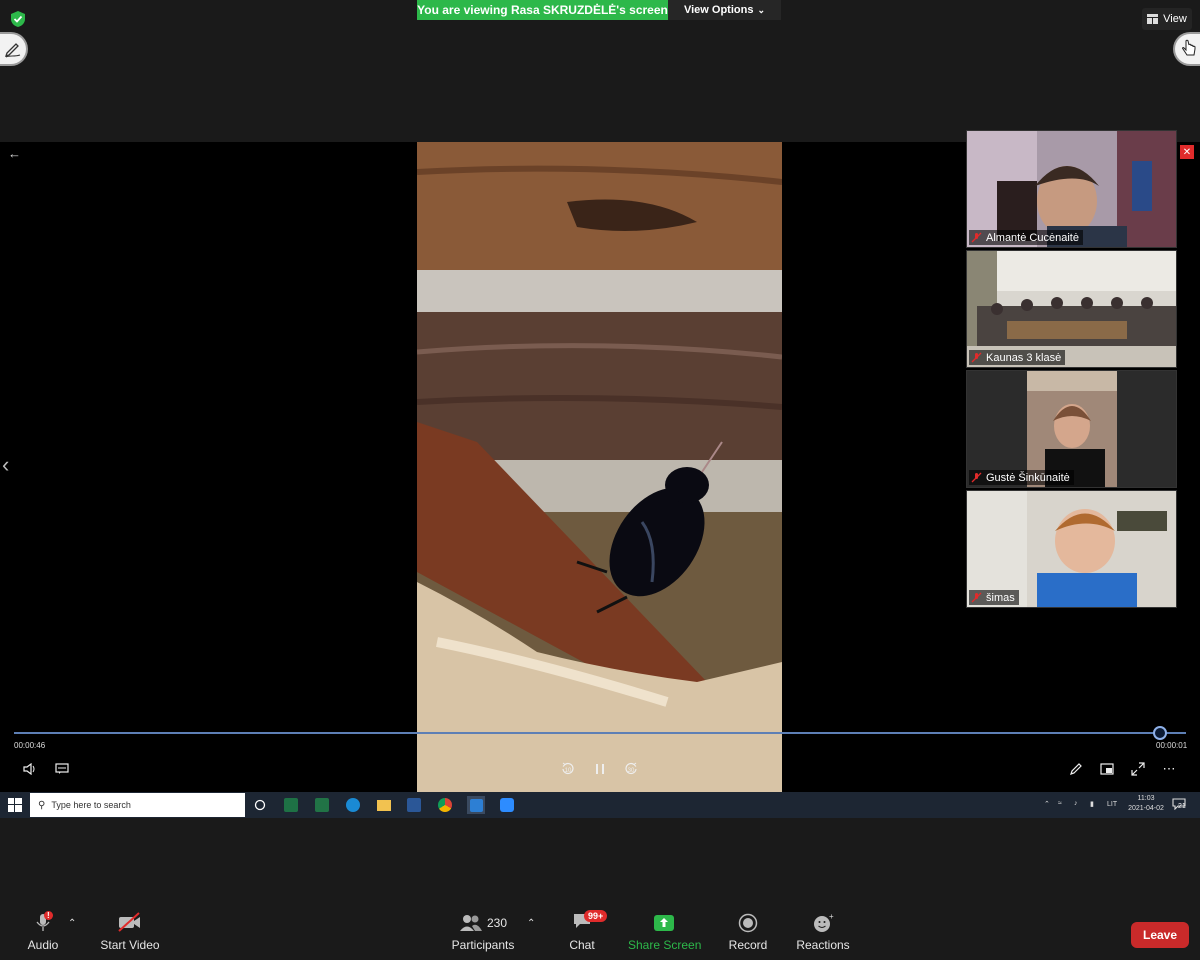  Describe the element at coordinates (353, 805) in the screenshot. I see `edge-browser-icon` at that location.